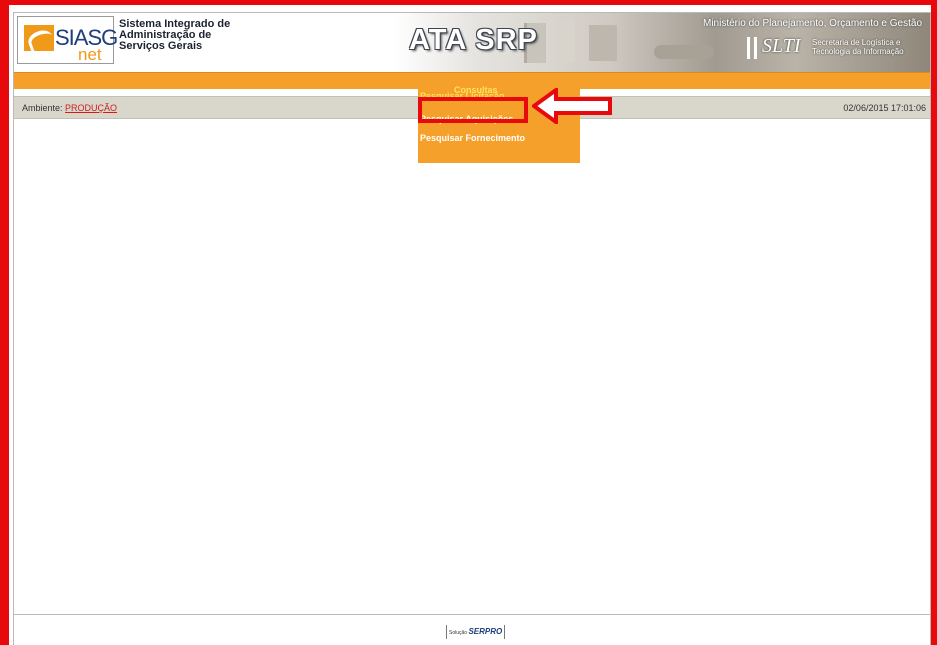 This screenshot has height=645, width=937. Describe the element at coordinates (4, 322) in the screenshot. I see `annotation-frame-left` at that location.